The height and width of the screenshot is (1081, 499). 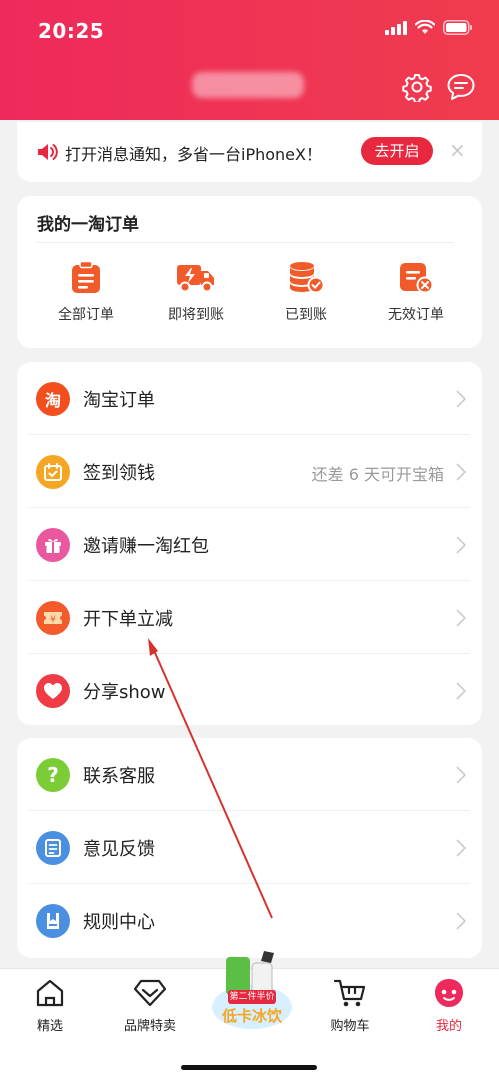 I want to click on menu-item-checkin: 签到领钱 还差 6 天可开宝箱, so click(x=249, y=471).